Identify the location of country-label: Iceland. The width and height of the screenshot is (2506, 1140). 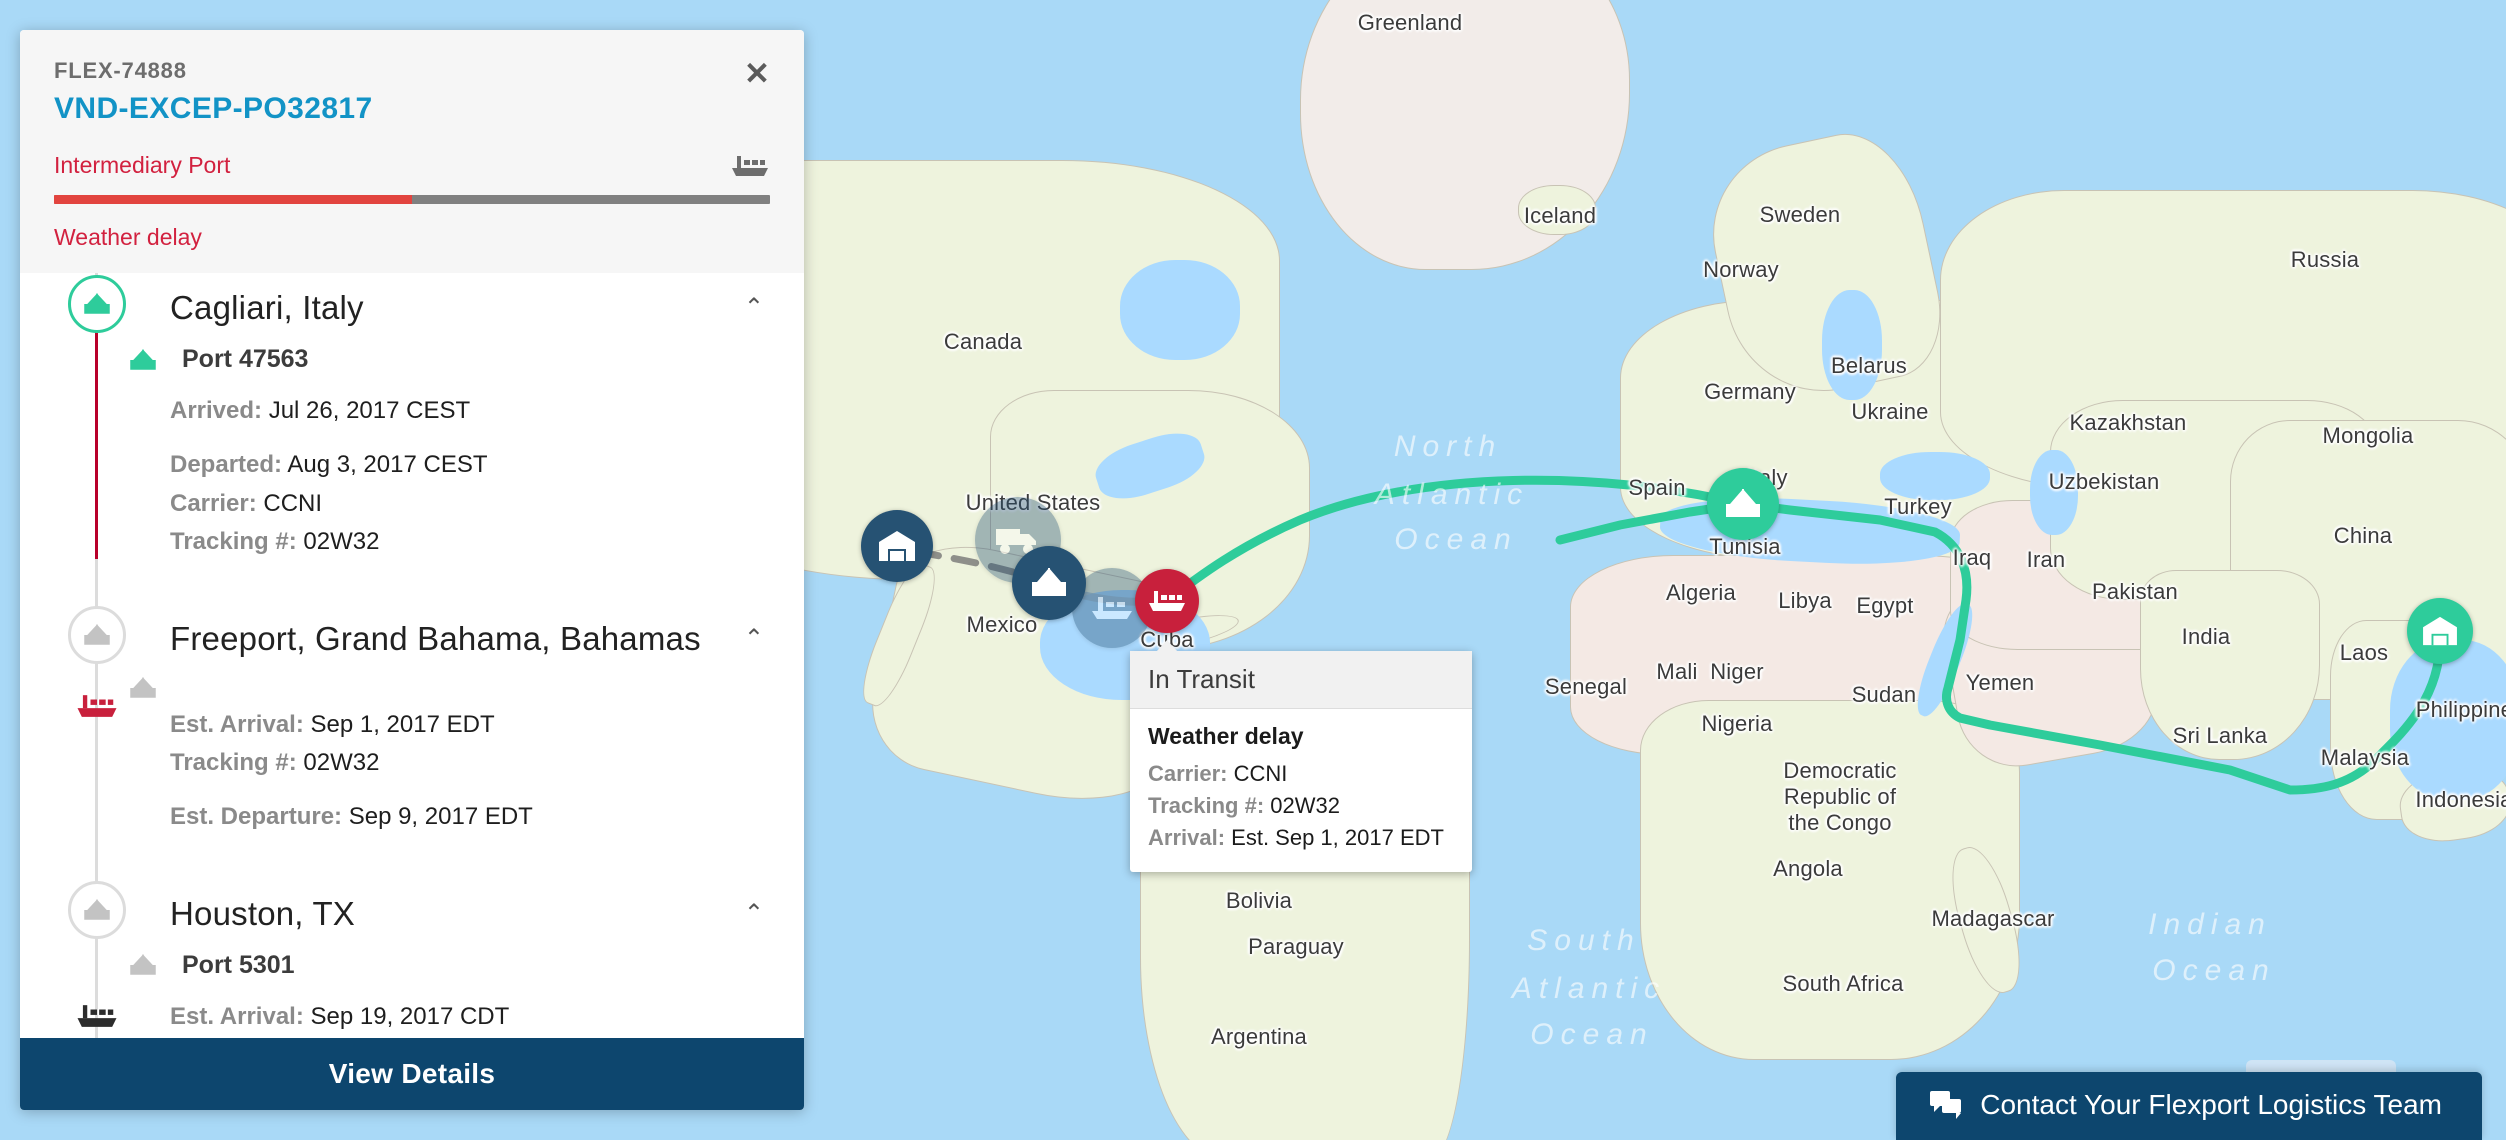
(1560, 215).